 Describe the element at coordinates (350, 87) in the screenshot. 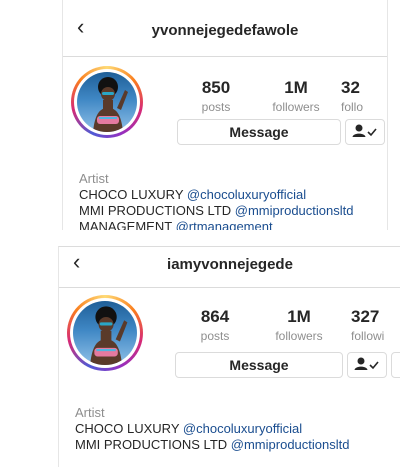

I see `following-count: 32` at that location.